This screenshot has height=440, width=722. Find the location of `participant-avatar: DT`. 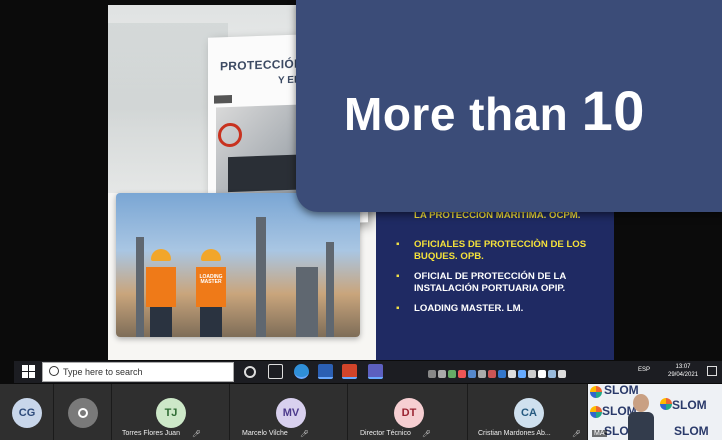

participant-avatar: DT is located at coordinates (409, 413).